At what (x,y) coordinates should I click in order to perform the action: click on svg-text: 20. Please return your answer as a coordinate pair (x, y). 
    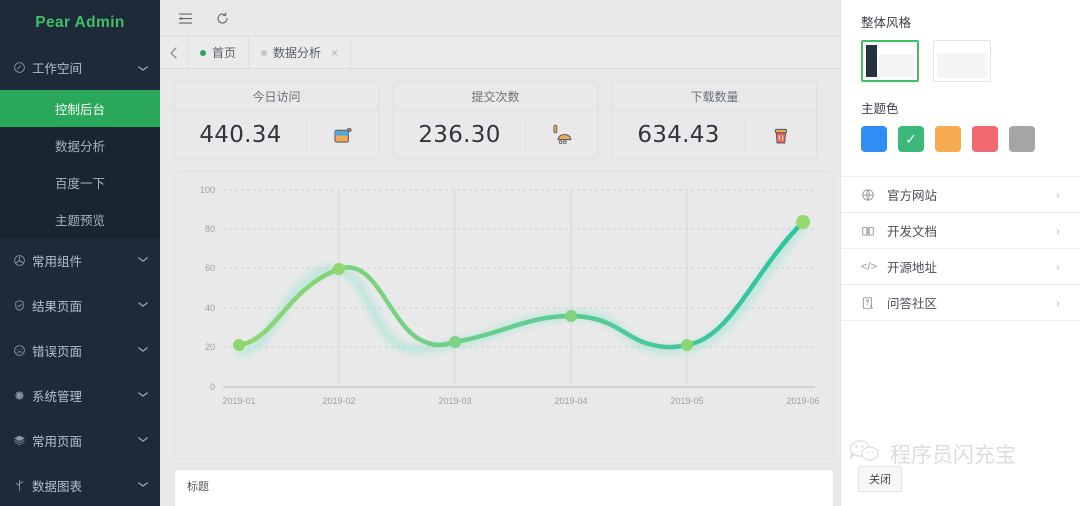
    Looking at the image, I should click on (210, 347).